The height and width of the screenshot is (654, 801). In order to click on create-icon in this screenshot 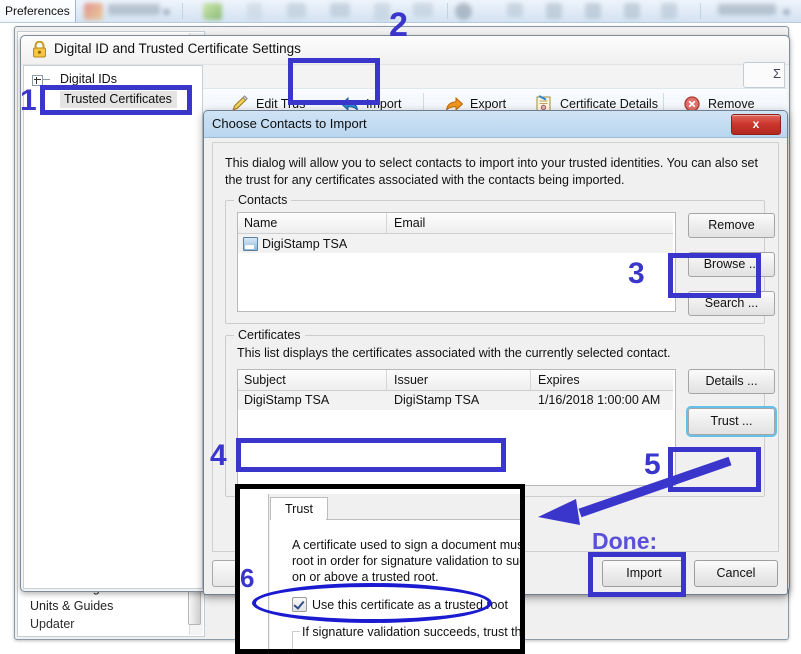, I will do `click(93, 11)`.